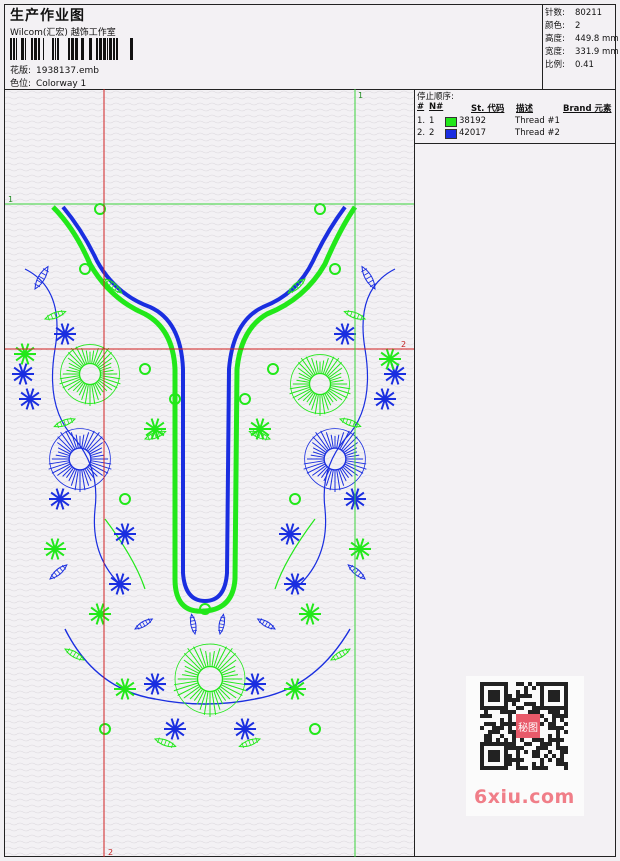  What do you see at coordinates (528, 727) in the screenshot?
I see `svg-text: 秘图` at bounding box center [528, 727].